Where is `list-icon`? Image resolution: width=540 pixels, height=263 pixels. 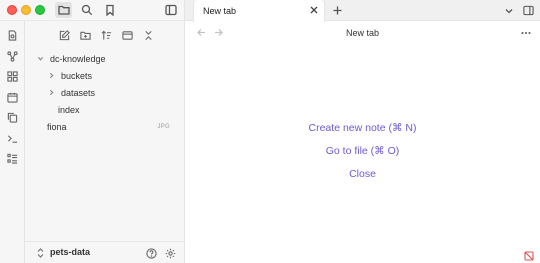 list-icon is located at coordinates (12, 158).